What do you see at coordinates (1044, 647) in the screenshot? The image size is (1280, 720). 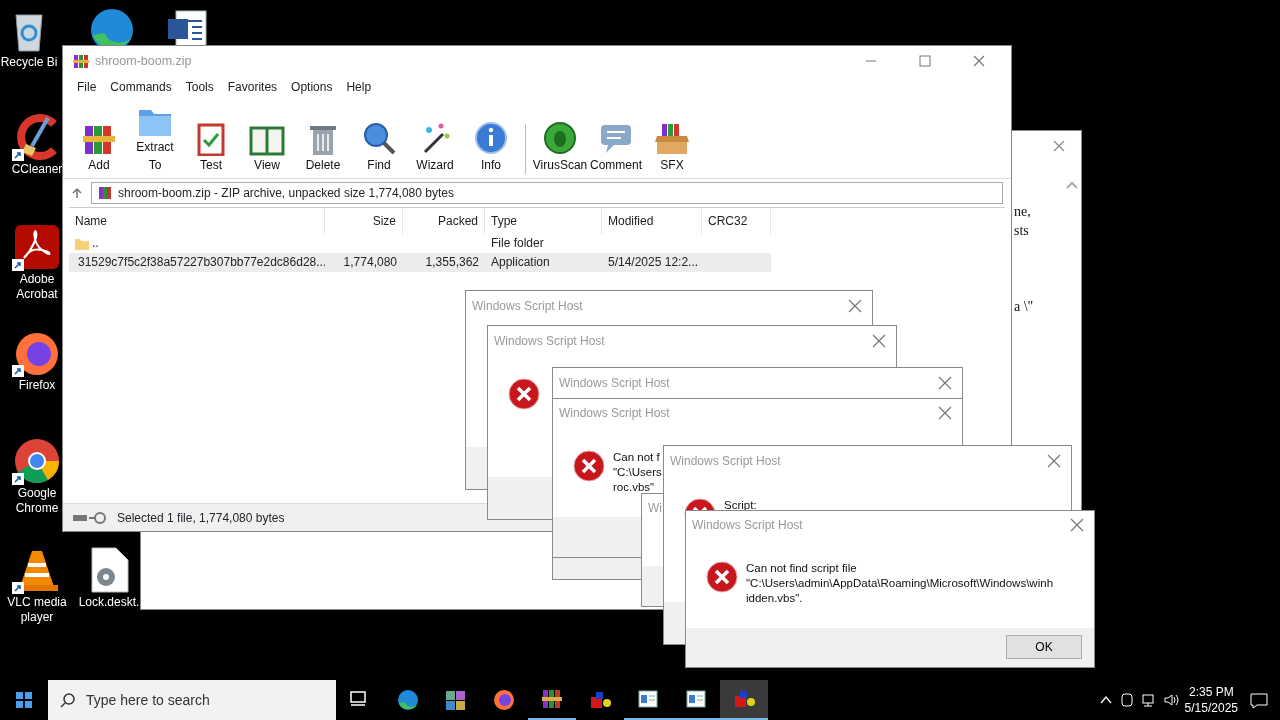 I see `ok-button: OK` at bounding box center [1044, 647].